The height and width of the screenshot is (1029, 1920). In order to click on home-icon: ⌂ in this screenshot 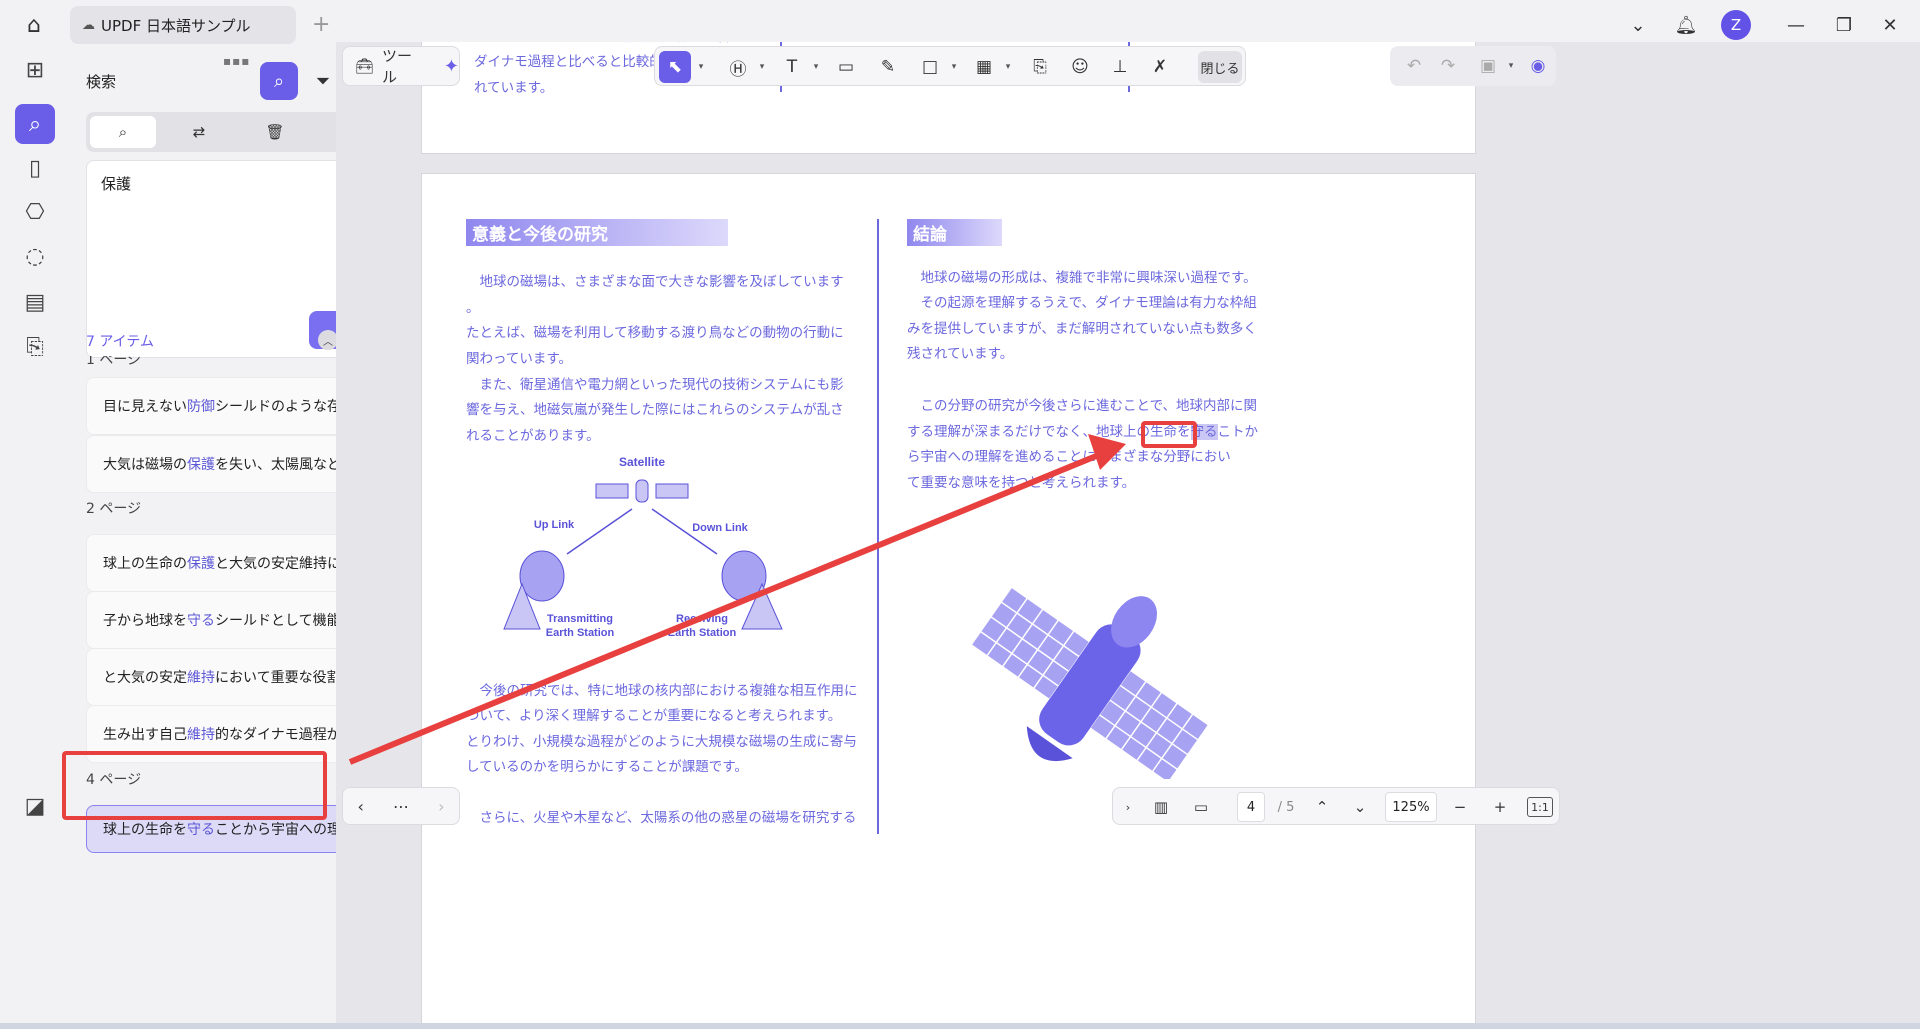, I will do `click(34, 25)`.